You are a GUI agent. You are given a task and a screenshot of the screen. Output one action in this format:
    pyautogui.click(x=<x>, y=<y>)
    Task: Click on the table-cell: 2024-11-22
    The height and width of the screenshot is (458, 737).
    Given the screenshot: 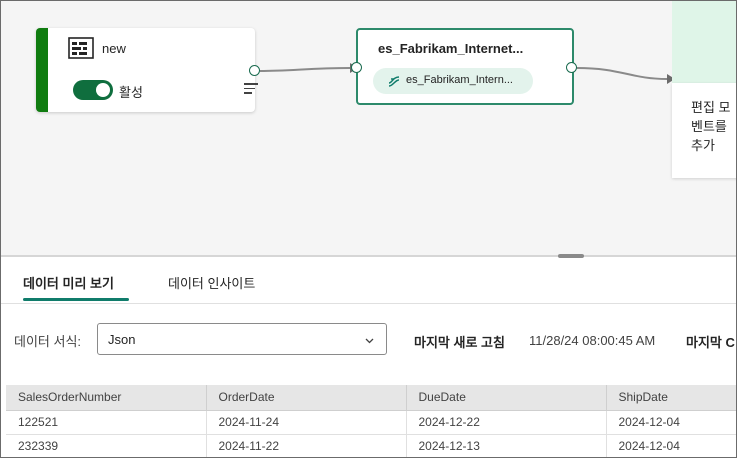 What is the action you would take?
    pyautogui.click(x=306, y=445)
    